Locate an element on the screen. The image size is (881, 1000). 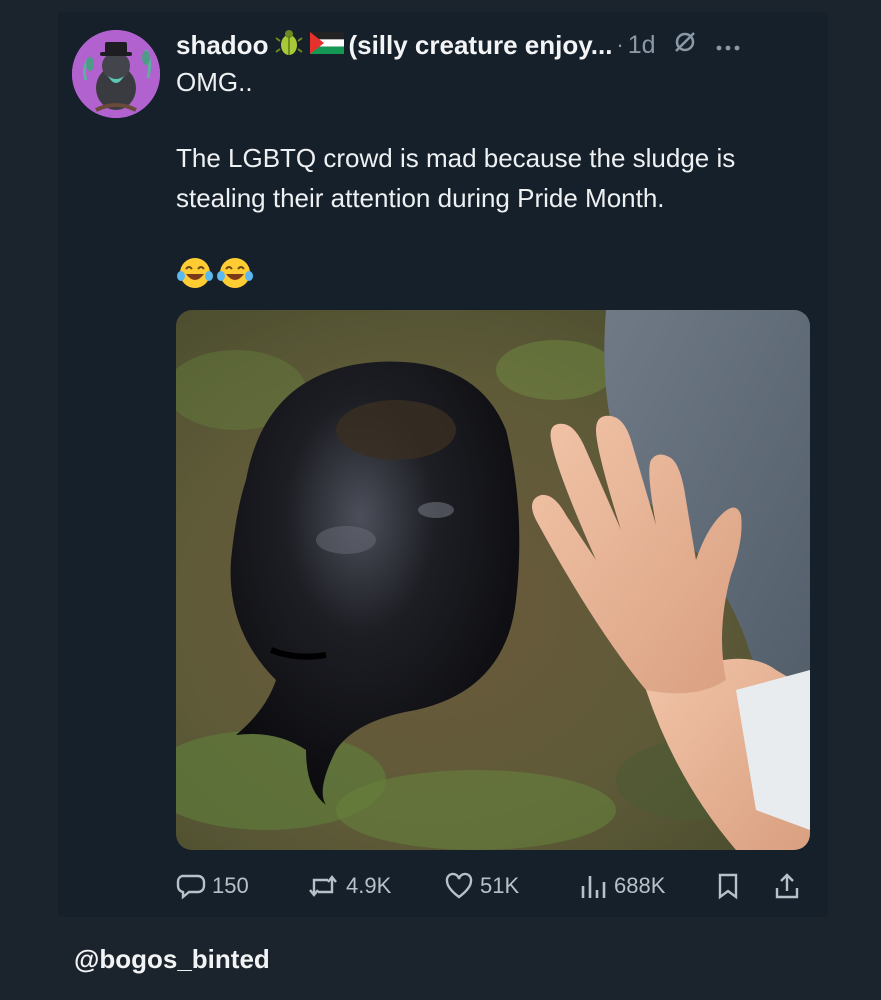
avatar is located at coordinates (116, 74).